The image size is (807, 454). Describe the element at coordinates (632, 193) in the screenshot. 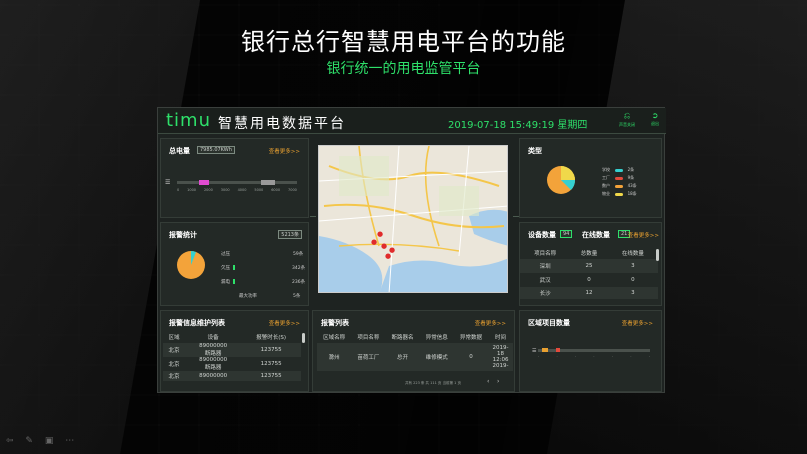

I see `legend-value: 18条` at that location.